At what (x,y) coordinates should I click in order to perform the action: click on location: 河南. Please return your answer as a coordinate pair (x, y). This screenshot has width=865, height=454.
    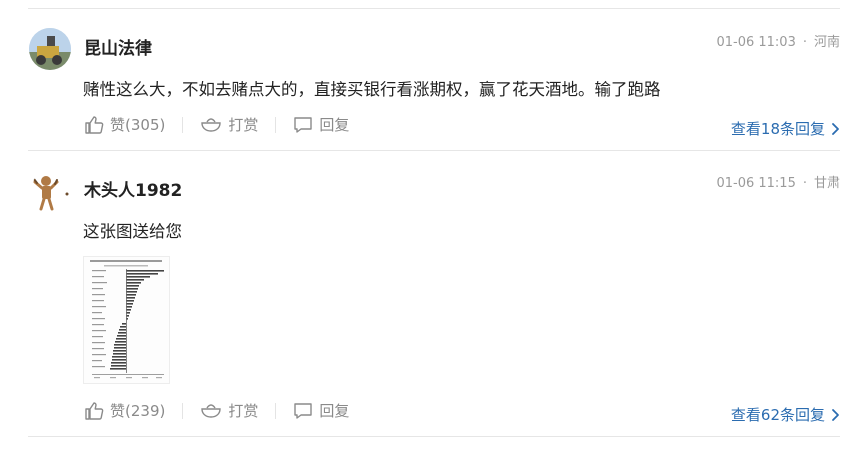
    Looking at the image, I should click on (826, 42).